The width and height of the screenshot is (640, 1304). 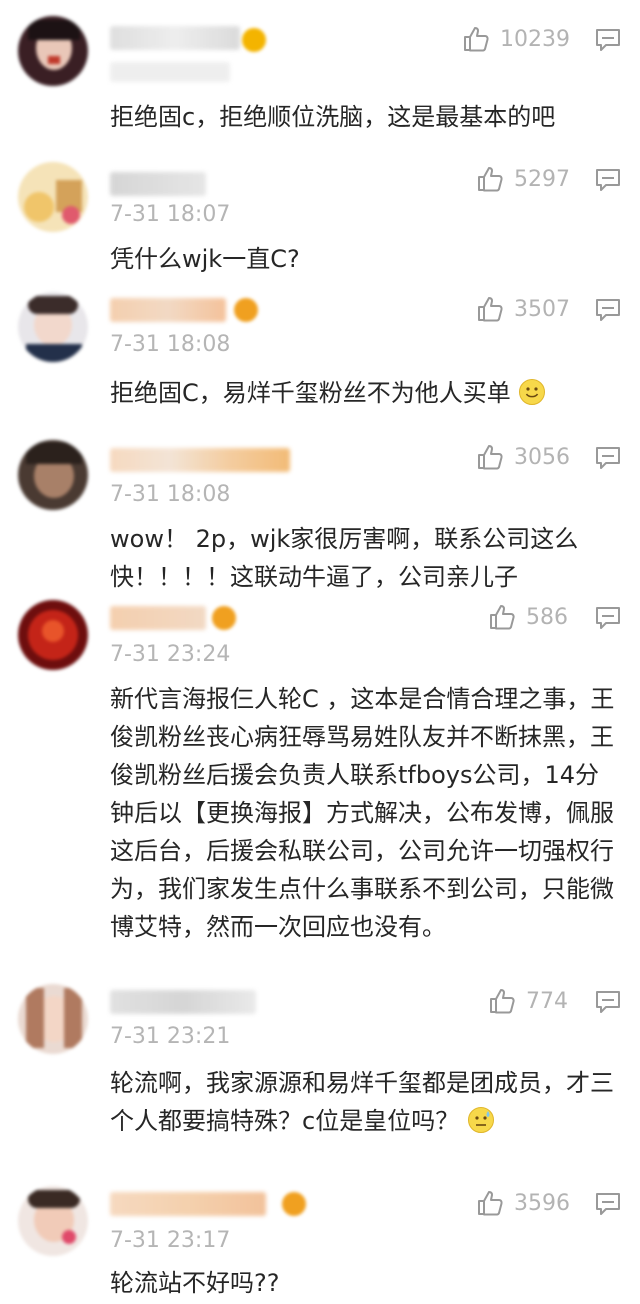 What do you see at coordinates (362, 1102) in the screenshot?
I see `comment-text-content: 轮流啊，我家源源和易烊千玺都是团成员，才三个人都要搞特殊？c位是皇位吗？` at bounding box center [362, 1102].